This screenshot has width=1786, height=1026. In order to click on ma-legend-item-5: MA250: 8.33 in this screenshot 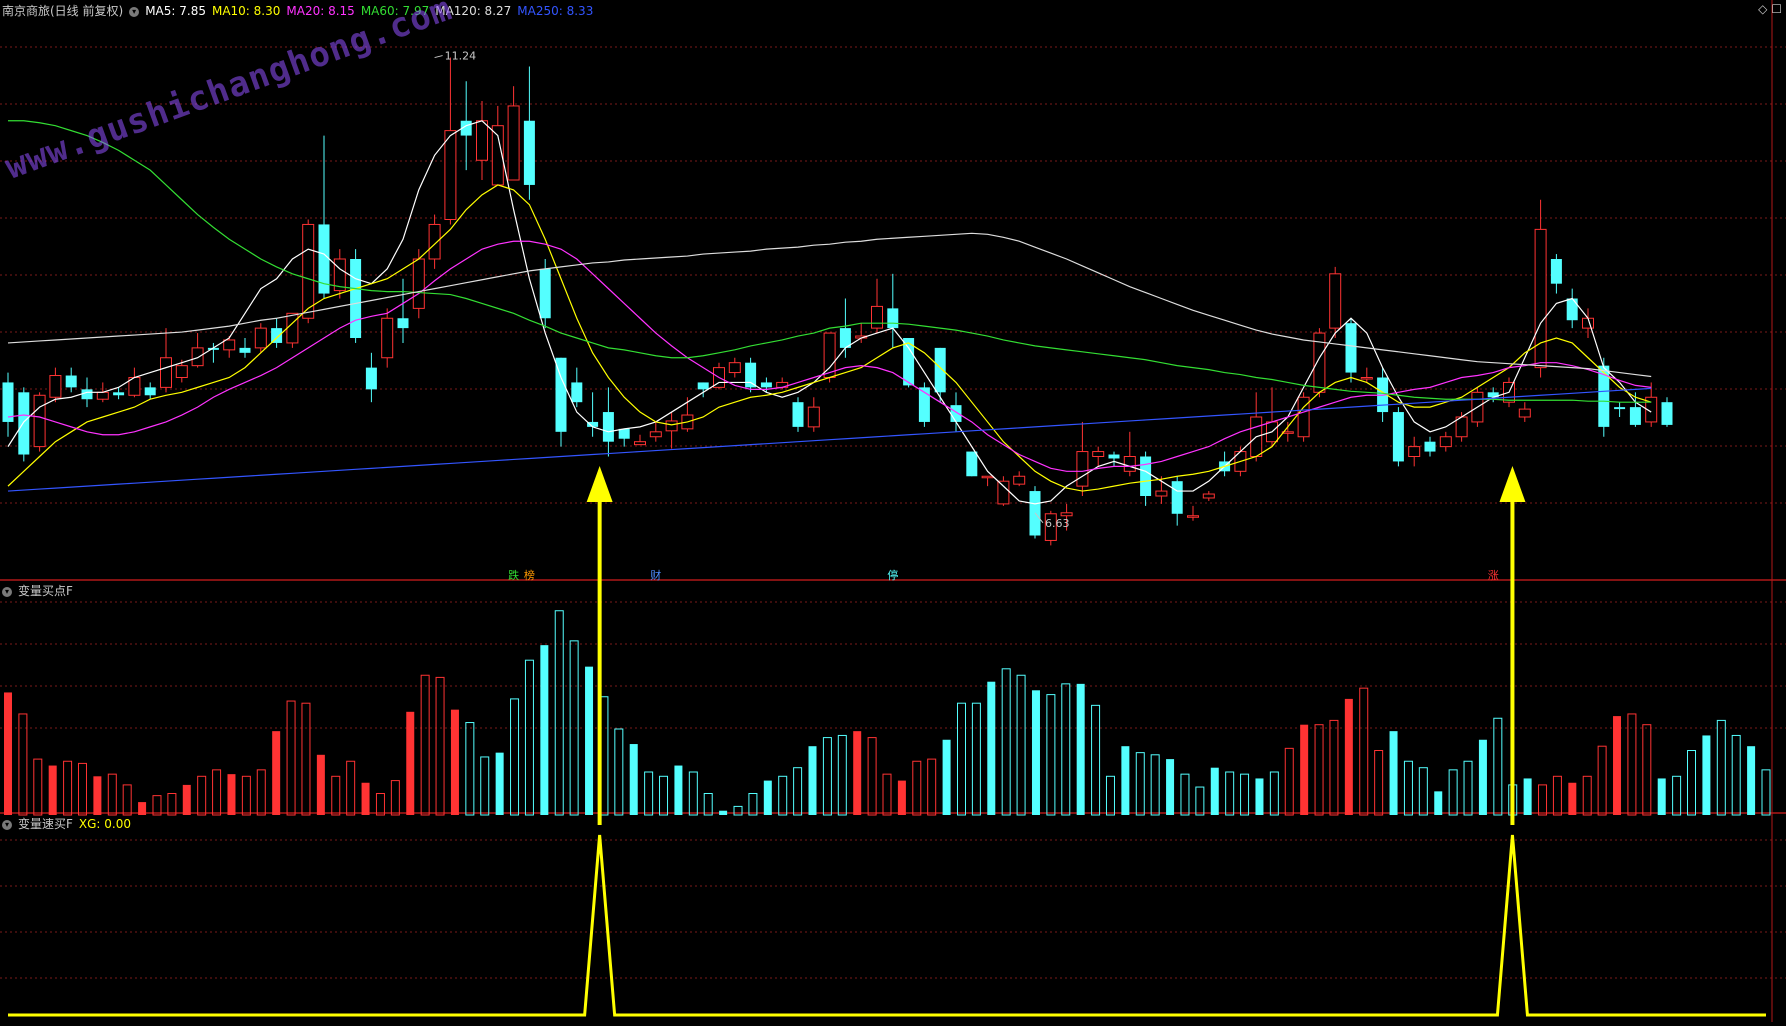, I will do `click(555, 11)`.